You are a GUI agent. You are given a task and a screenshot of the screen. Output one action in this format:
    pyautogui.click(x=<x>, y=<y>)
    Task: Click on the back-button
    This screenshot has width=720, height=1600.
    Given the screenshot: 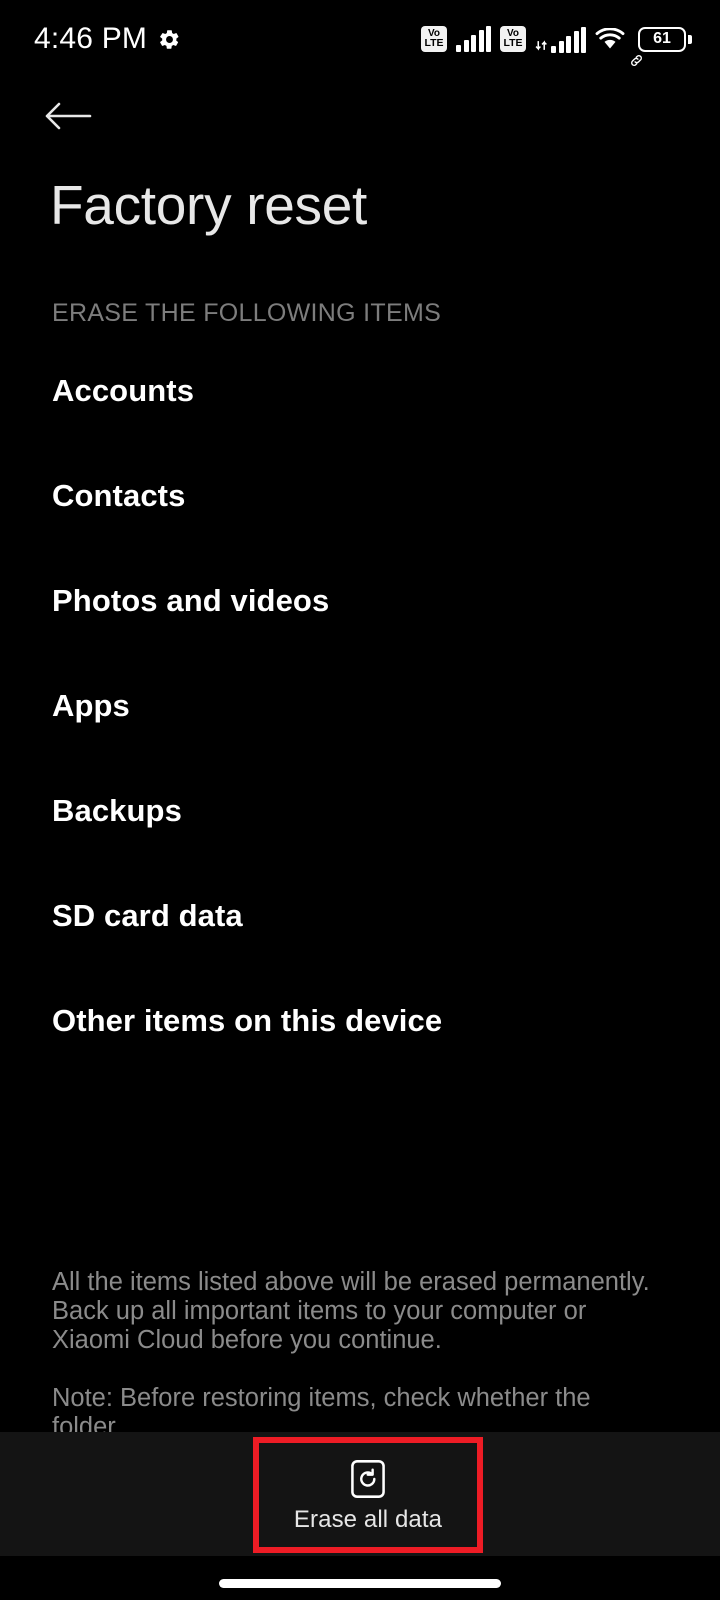 What is the action you would take?
    pyautogui.click(x=75, y=118)
    